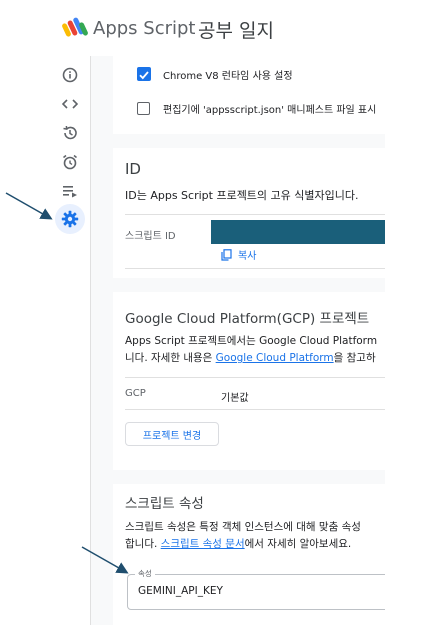 The image size is (435, 625). What do you see at coordinates (105, 560) in the screenshot?
I see `arrow-to-property` at bounding box center [105, 560].